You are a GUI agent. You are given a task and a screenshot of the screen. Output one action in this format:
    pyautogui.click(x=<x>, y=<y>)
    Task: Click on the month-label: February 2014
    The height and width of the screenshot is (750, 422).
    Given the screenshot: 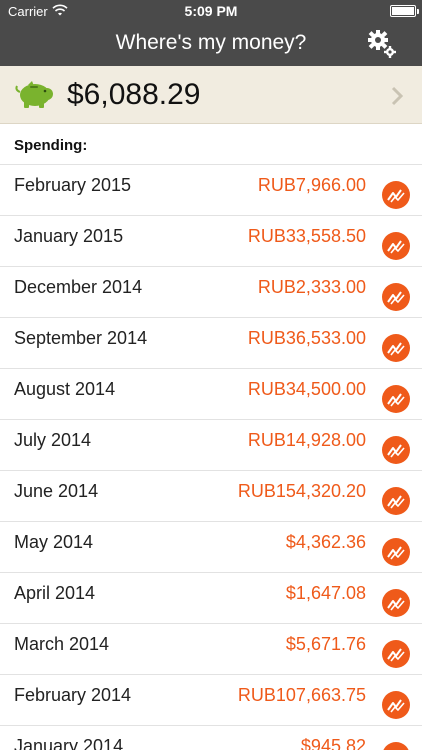 What is the action you would take?
    pyautogui.click(x=73, y=695)
    